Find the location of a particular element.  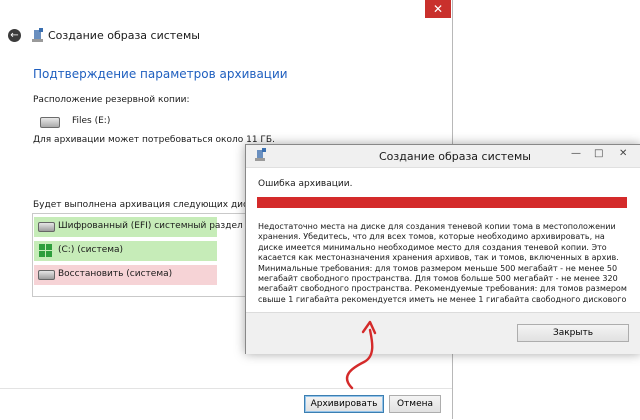

archive-button: Архивировать is located at coordinates (344, 404).